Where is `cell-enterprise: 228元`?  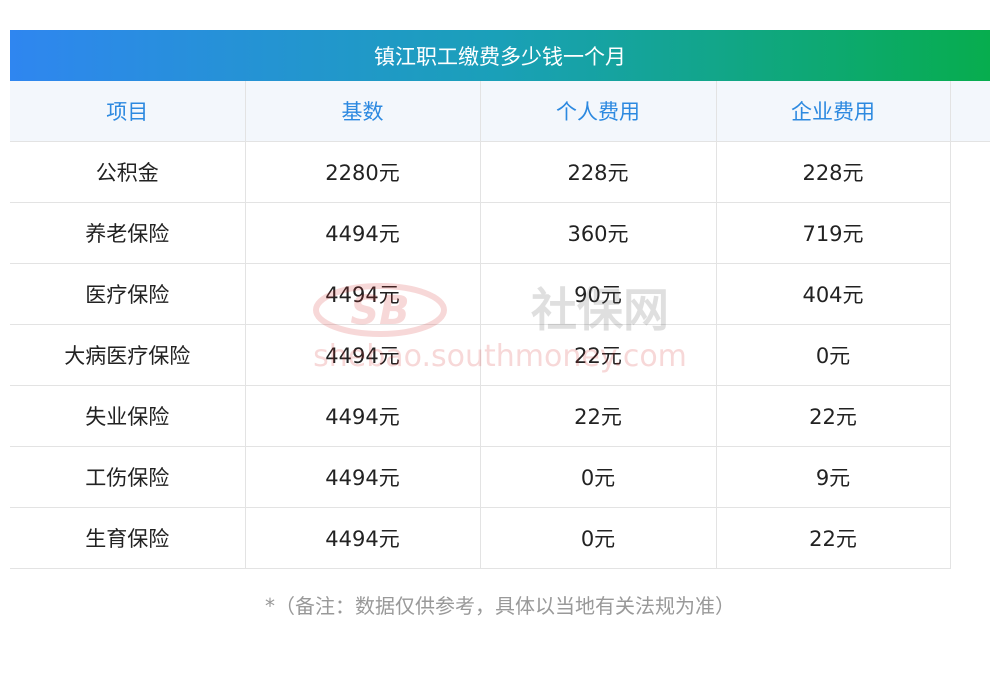
cell-enterprise: 228元 is located at coordinates (833, 172).